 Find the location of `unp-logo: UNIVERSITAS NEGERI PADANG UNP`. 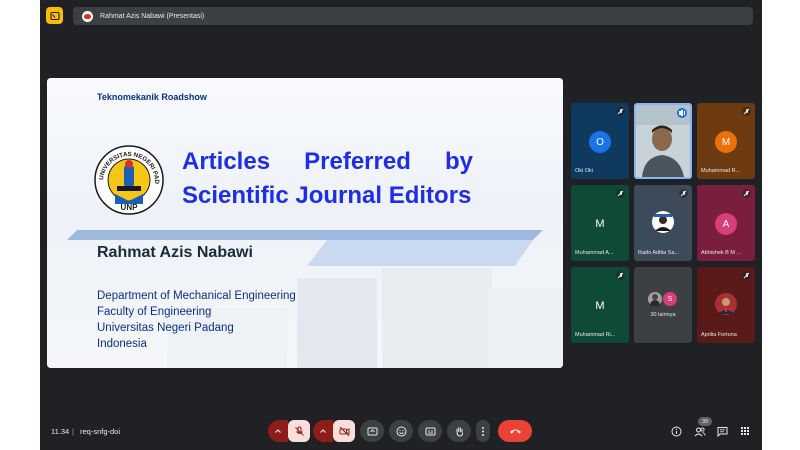

unp-logo: UNIVERSITAS NEGERI PADANG UNP is located at coordinates (128, 179).